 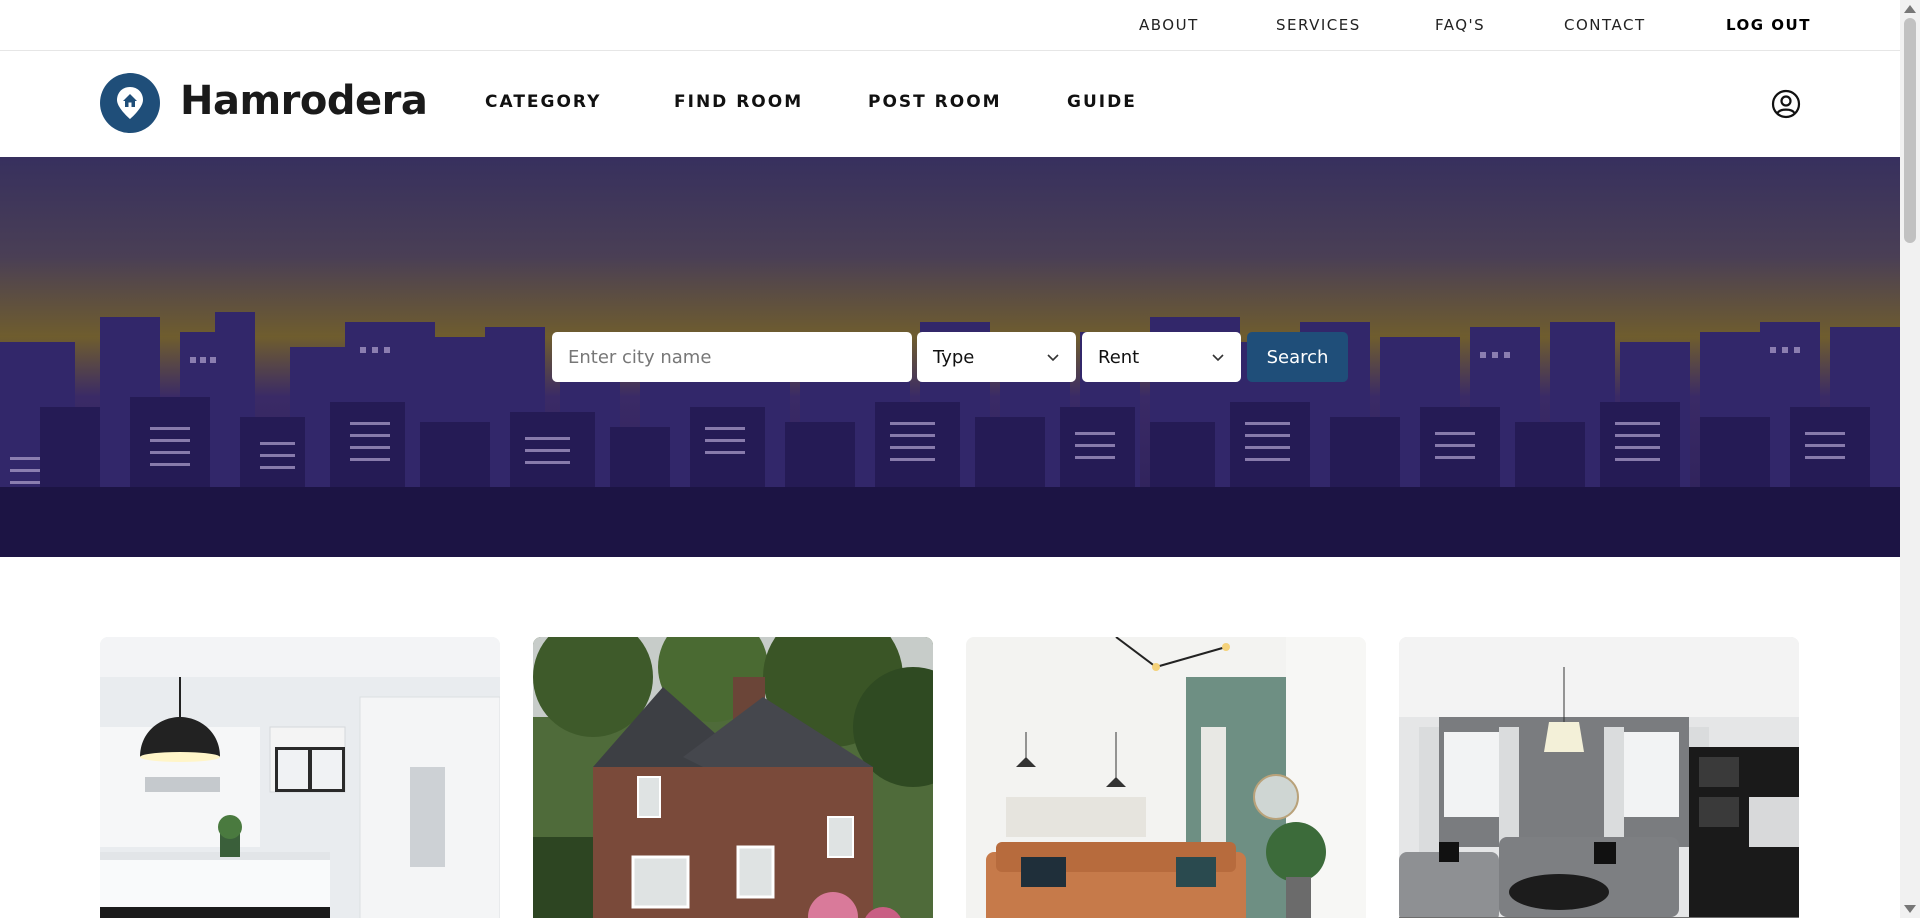 I want to click on logout-link: LOG OUT, so click(x=1768, y=25).